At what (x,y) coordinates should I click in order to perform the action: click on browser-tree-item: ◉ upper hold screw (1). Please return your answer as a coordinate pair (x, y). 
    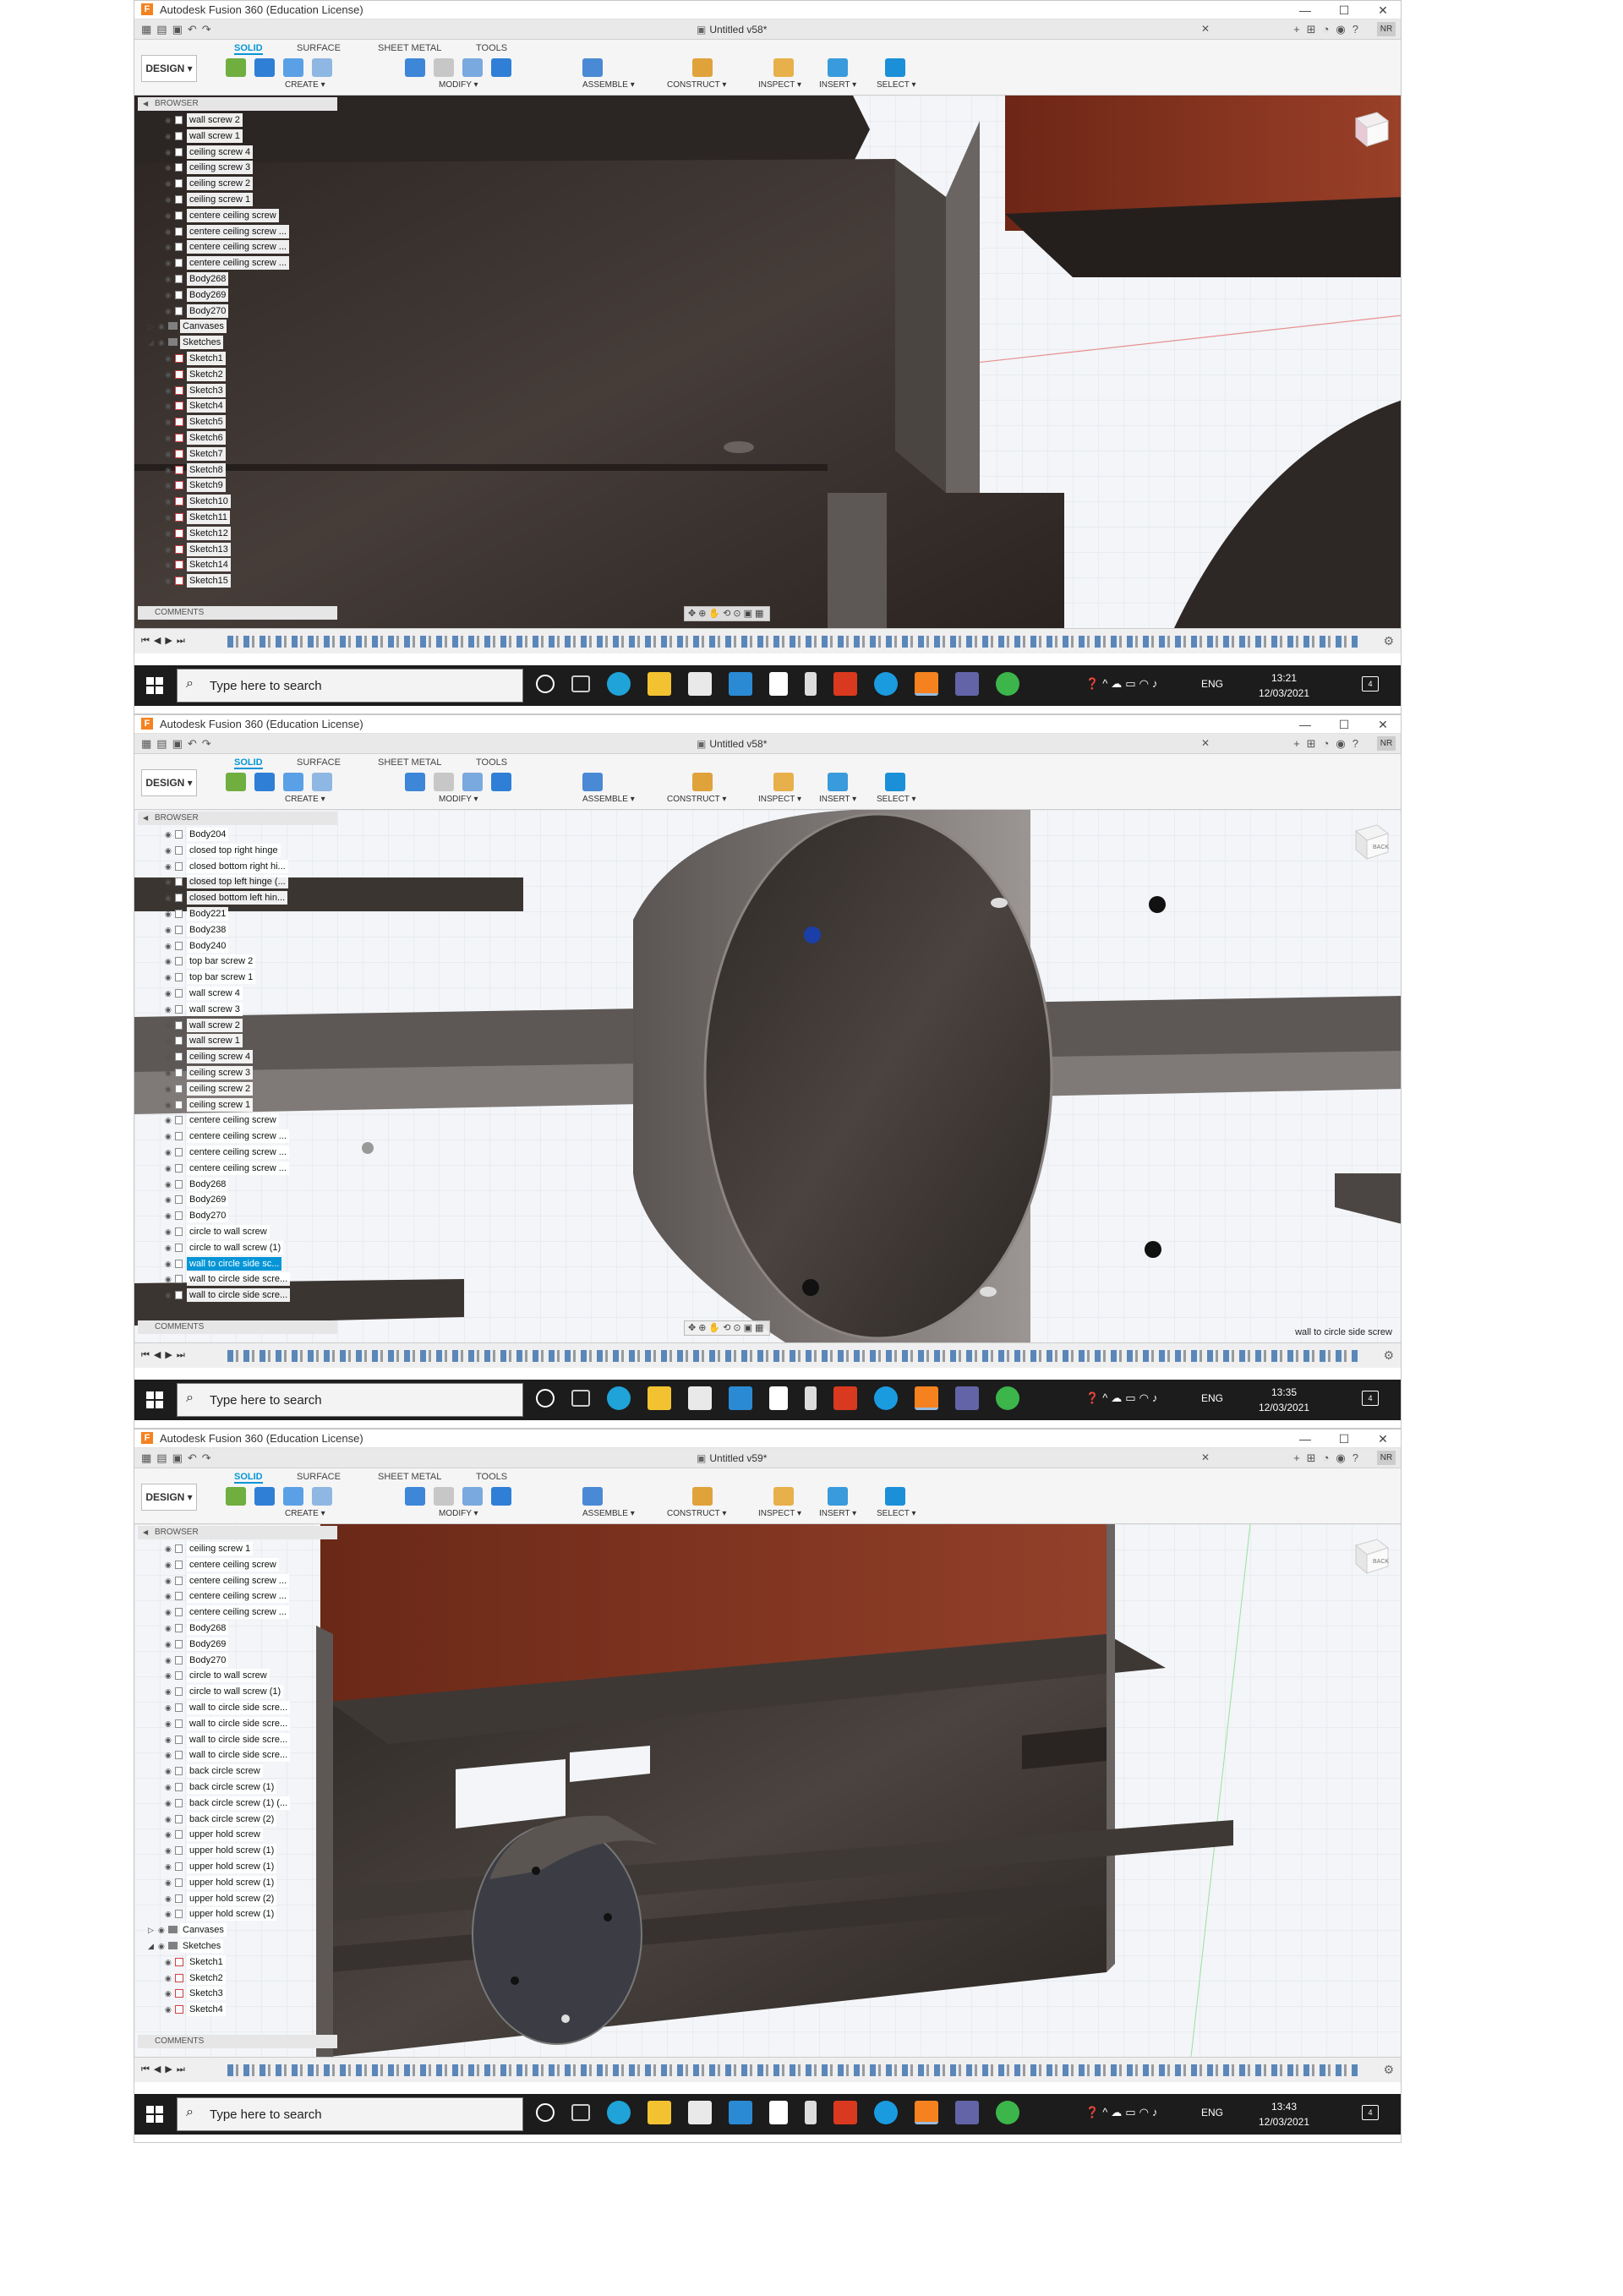
    Looking at the image, I should click on (238, 1914).